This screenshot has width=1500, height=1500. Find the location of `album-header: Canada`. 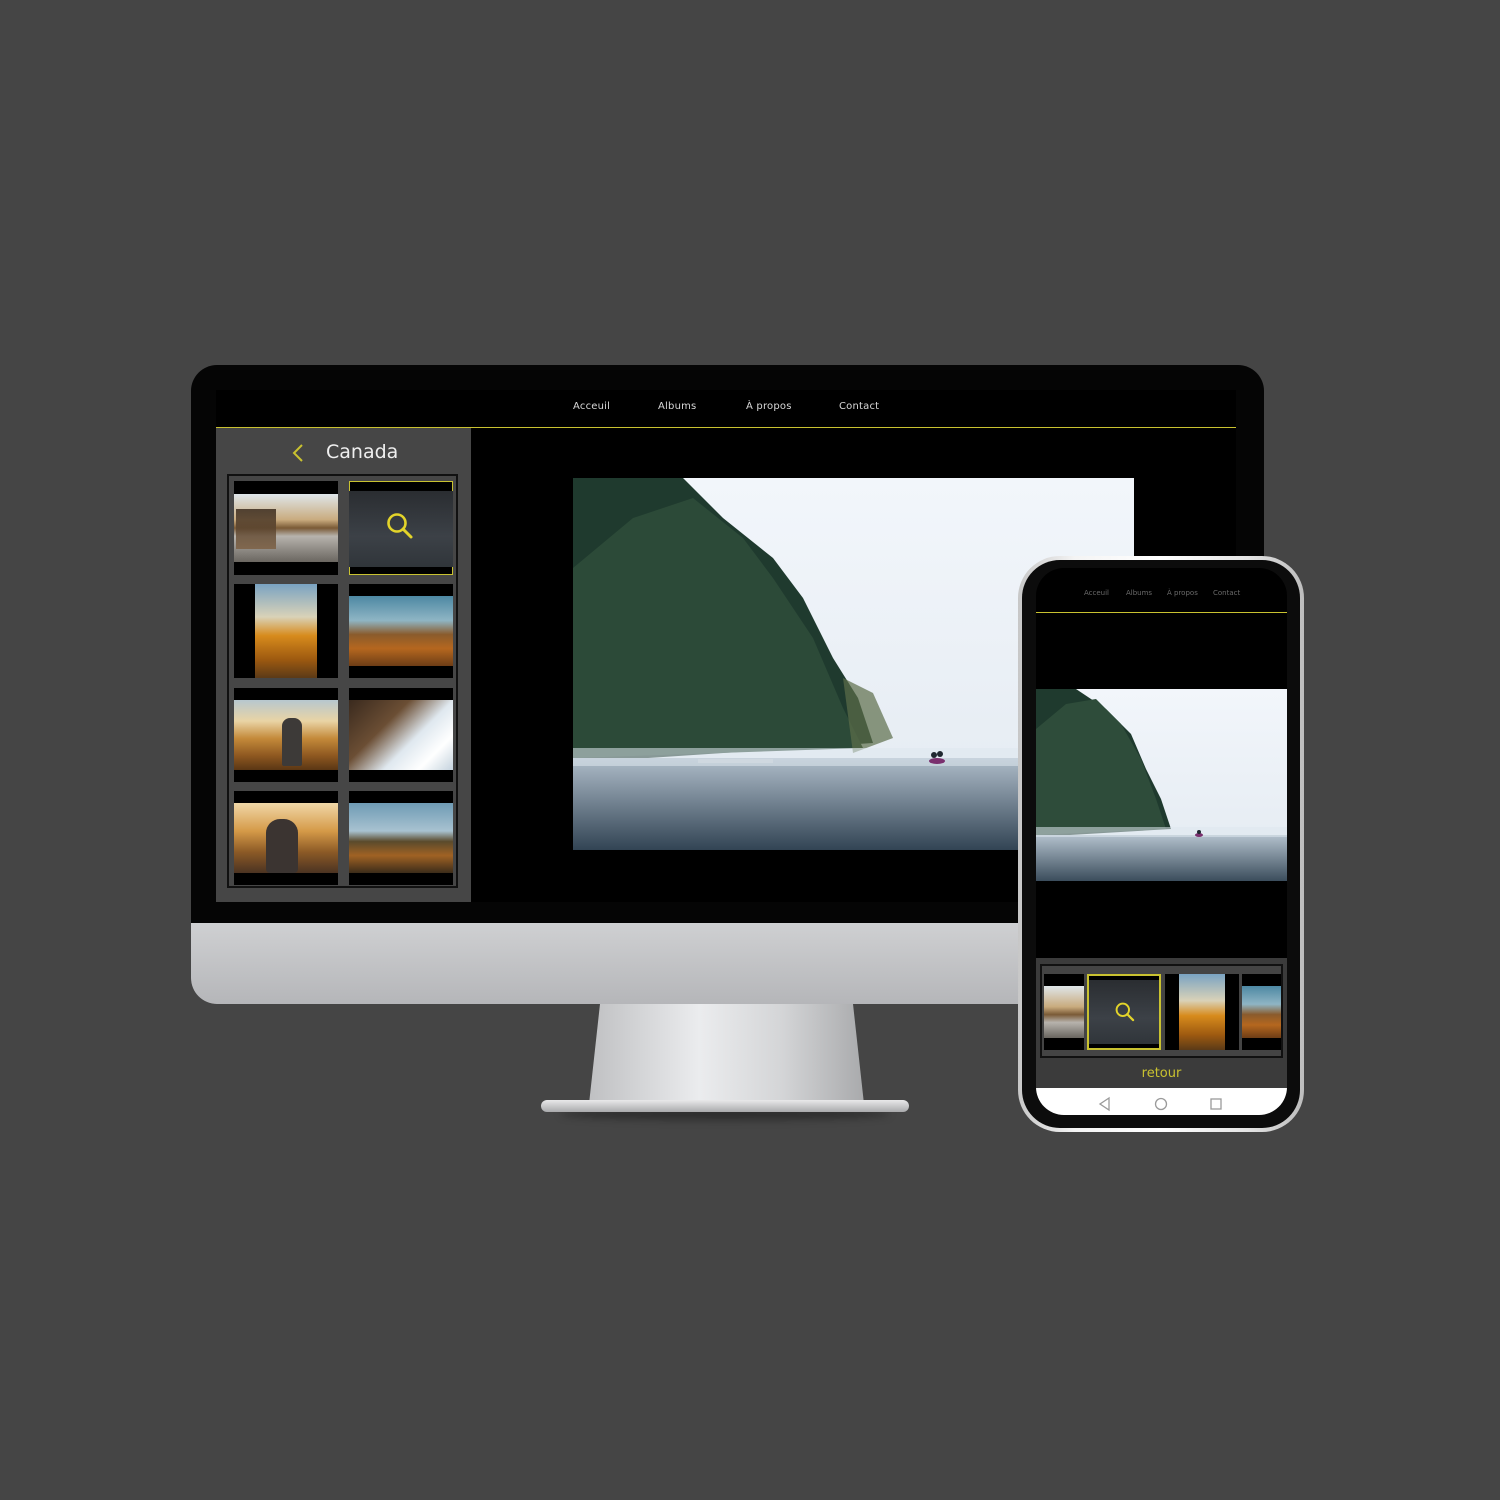

album-header: Canada is located at coordinates (343, 453).